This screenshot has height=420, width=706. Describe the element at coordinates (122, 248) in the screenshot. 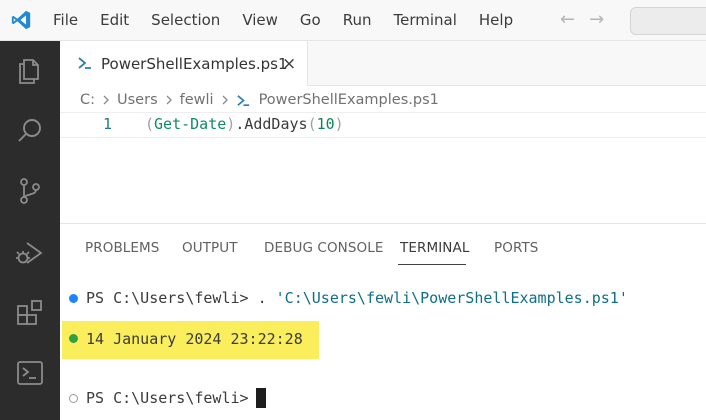

I see `tab-problems: PROBLEMS` at that location.